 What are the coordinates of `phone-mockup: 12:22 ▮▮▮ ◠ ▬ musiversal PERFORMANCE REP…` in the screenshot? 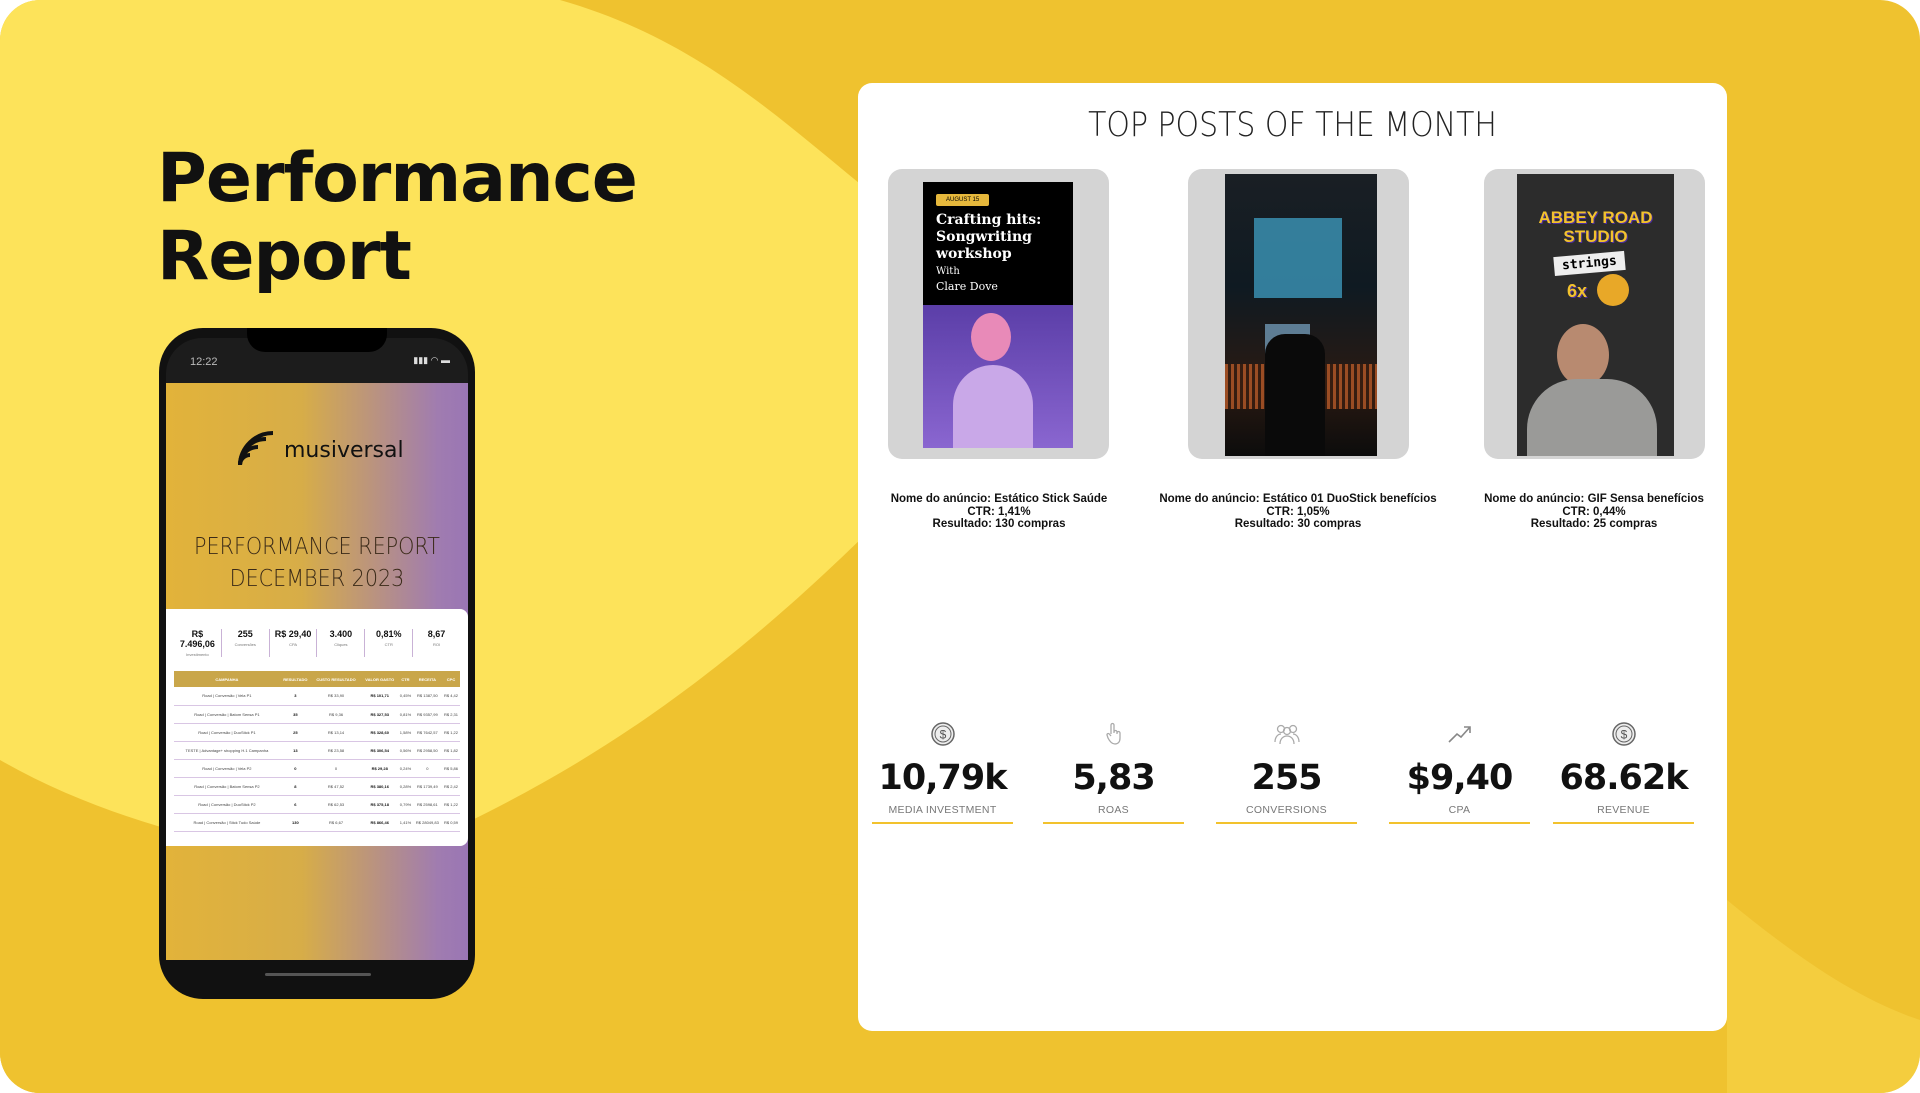 It's located at (317, 663).